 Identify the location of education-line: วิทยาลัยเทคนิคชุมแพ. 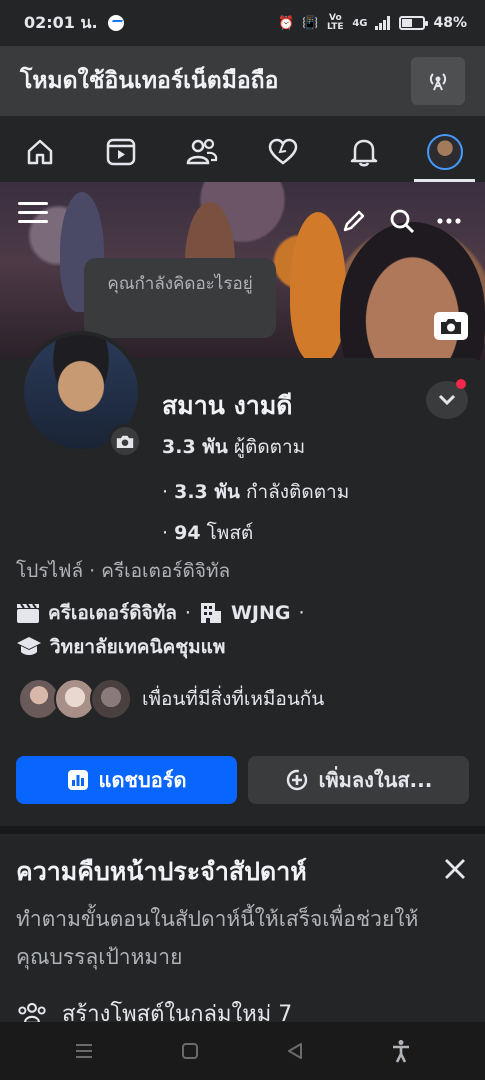
(120, 647).